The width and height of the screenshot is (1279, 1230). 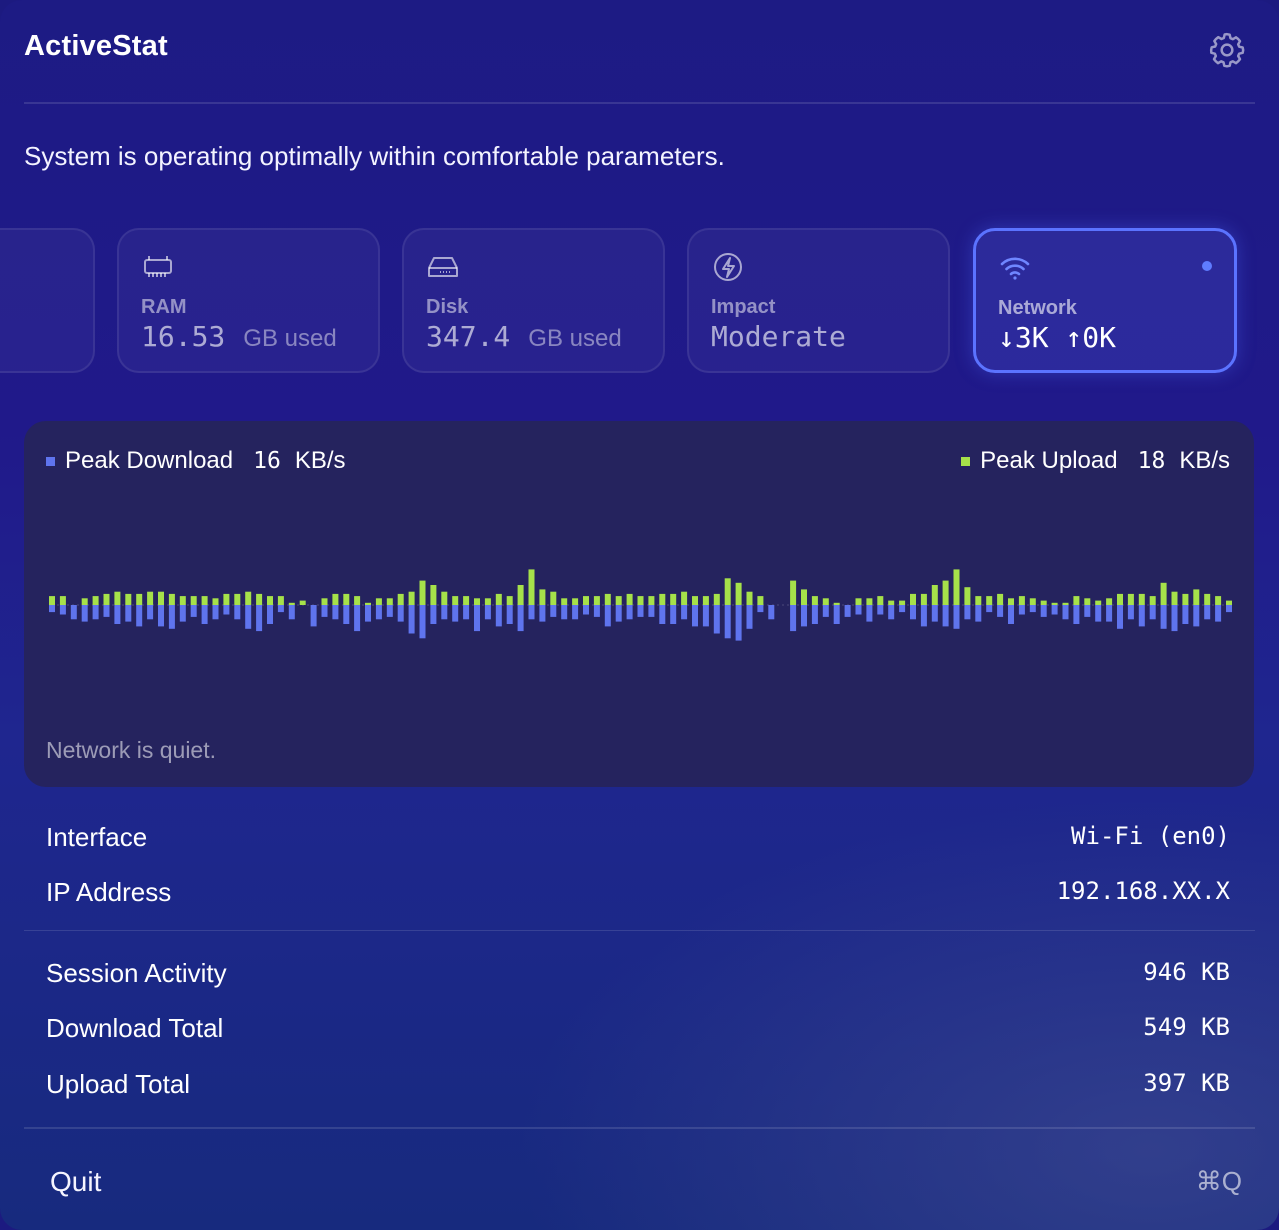 I want to click on gear-icon, so click(x=1227, y=50).